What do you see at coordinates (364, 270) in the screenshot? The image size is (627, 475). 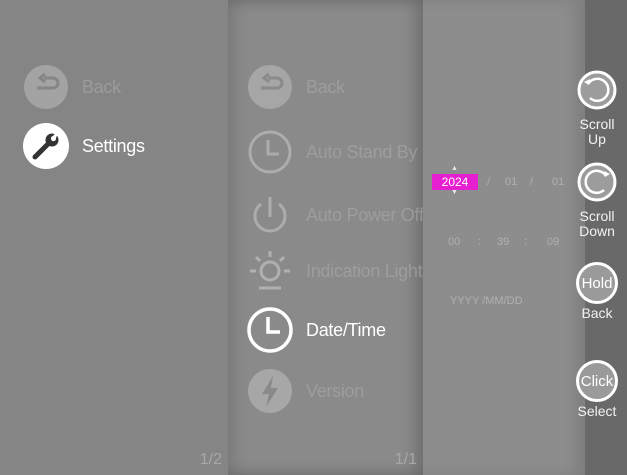 I see `settings-item-label: Indication Light` at bounding box center [364, 270].